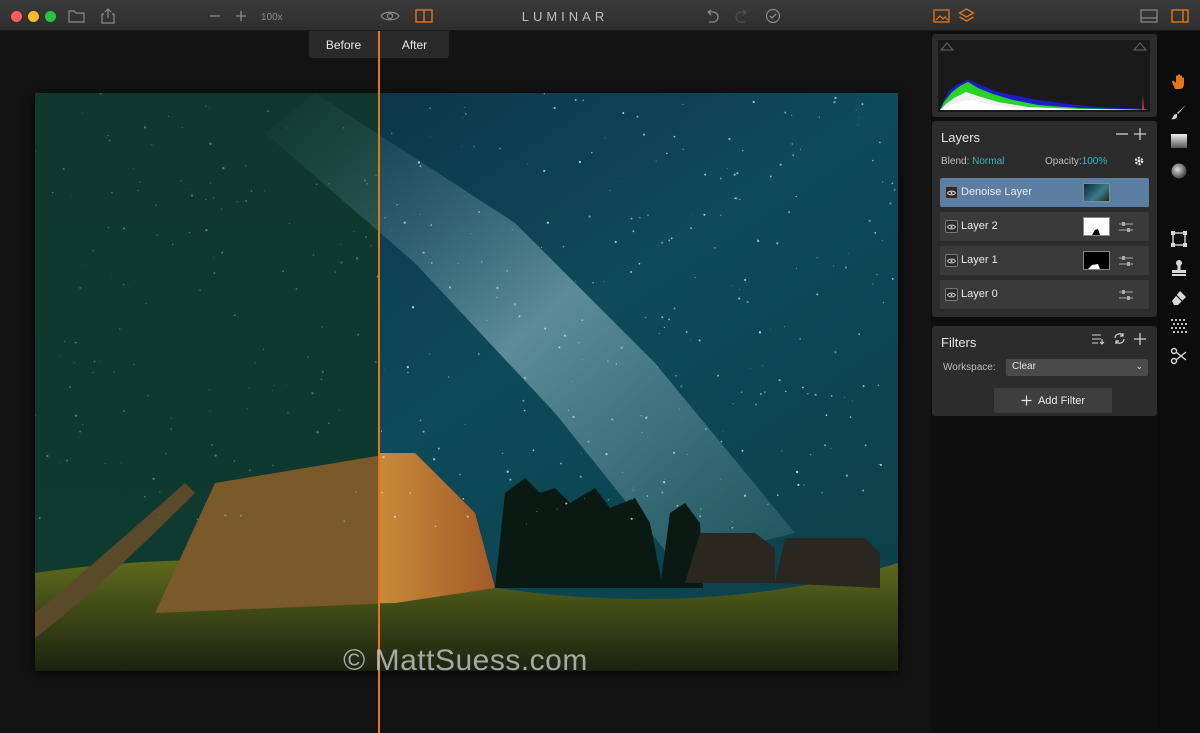 The height and width of the screenshot is (733, 1200). I want to click on blend-row: Blend: Normal, so click(972, 161).